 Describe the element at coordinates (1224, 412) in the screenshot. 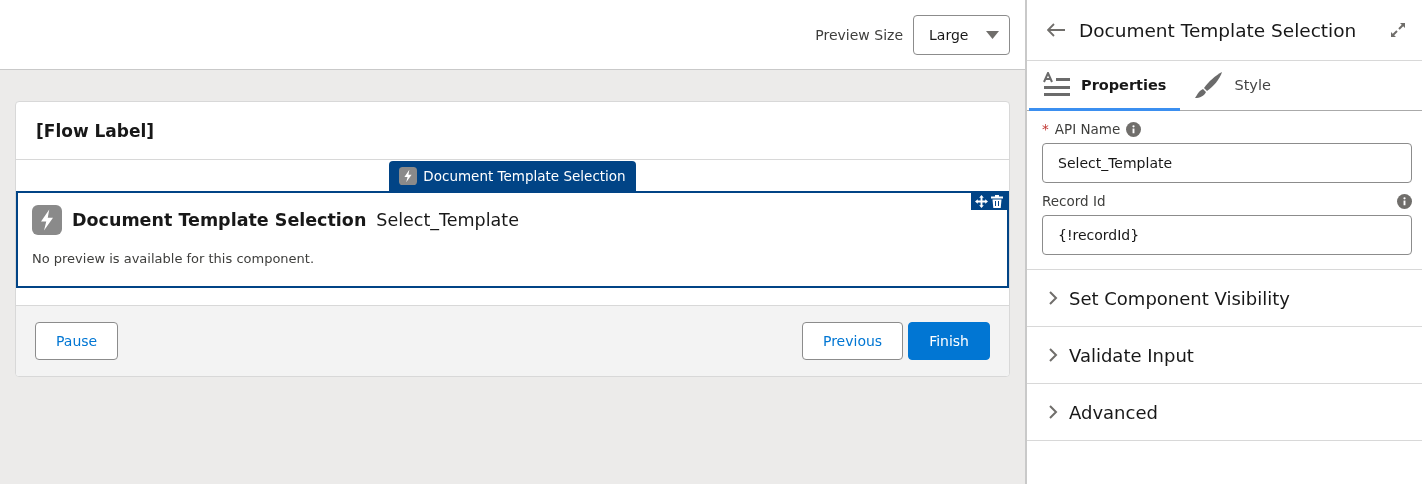

I see `accordion-section: Advanced` at that location.